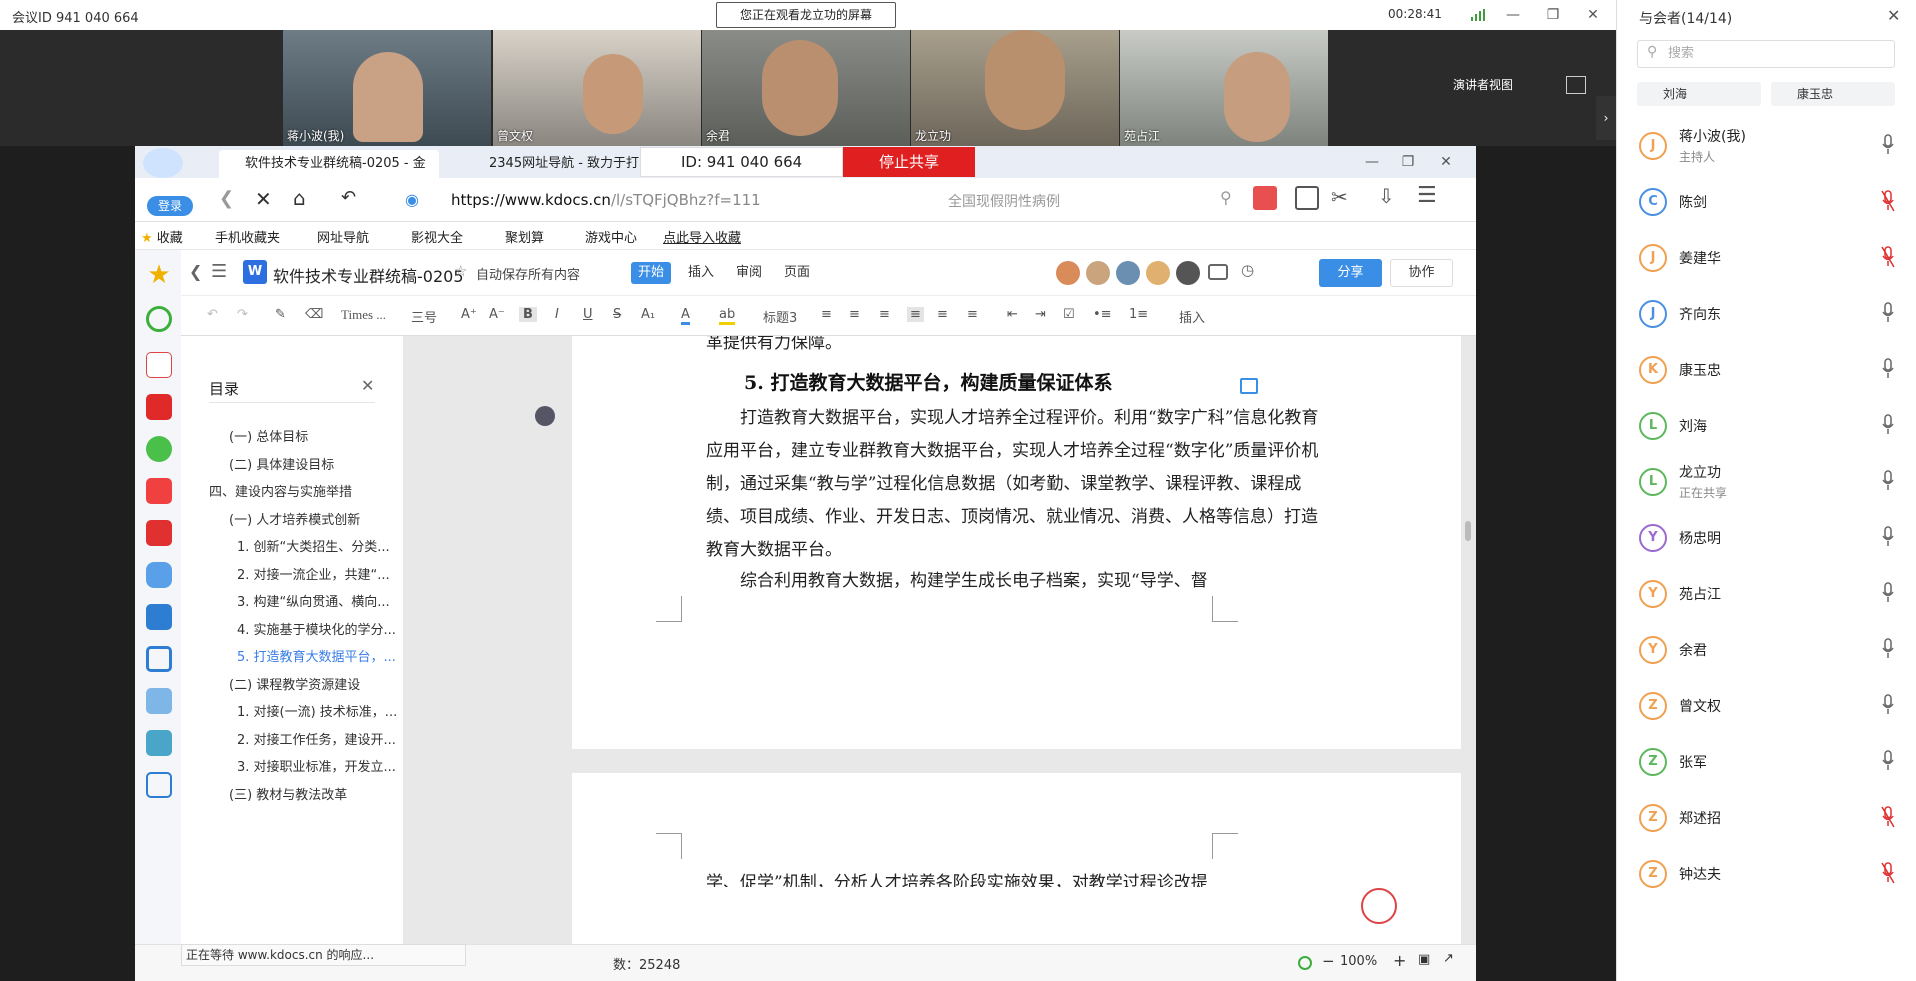  Describe the element at coordinates (159, 275) in the screenshot. I see `star-icon: ★` at that location.